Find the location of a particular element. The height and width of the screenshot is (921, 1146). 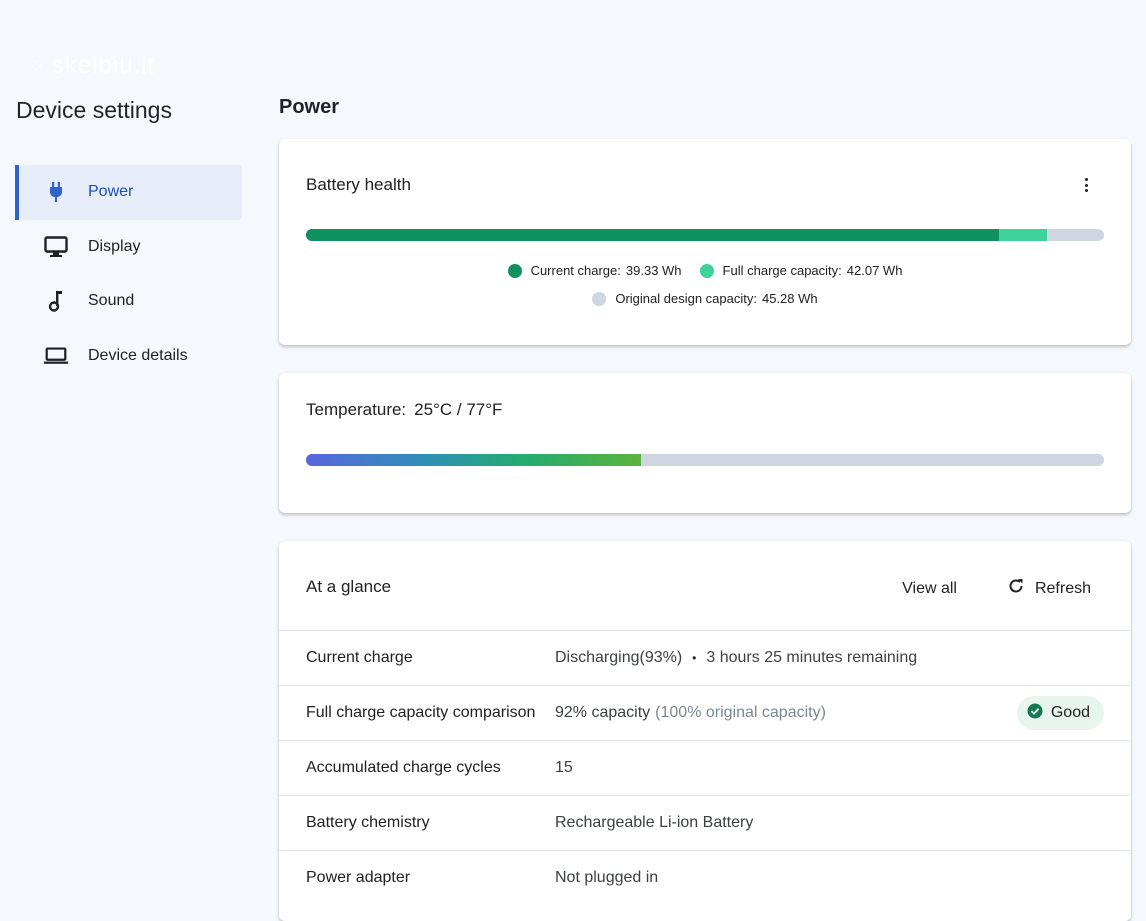

temperature-value: 25°C / 77°F is located at coordinates (458, 409).